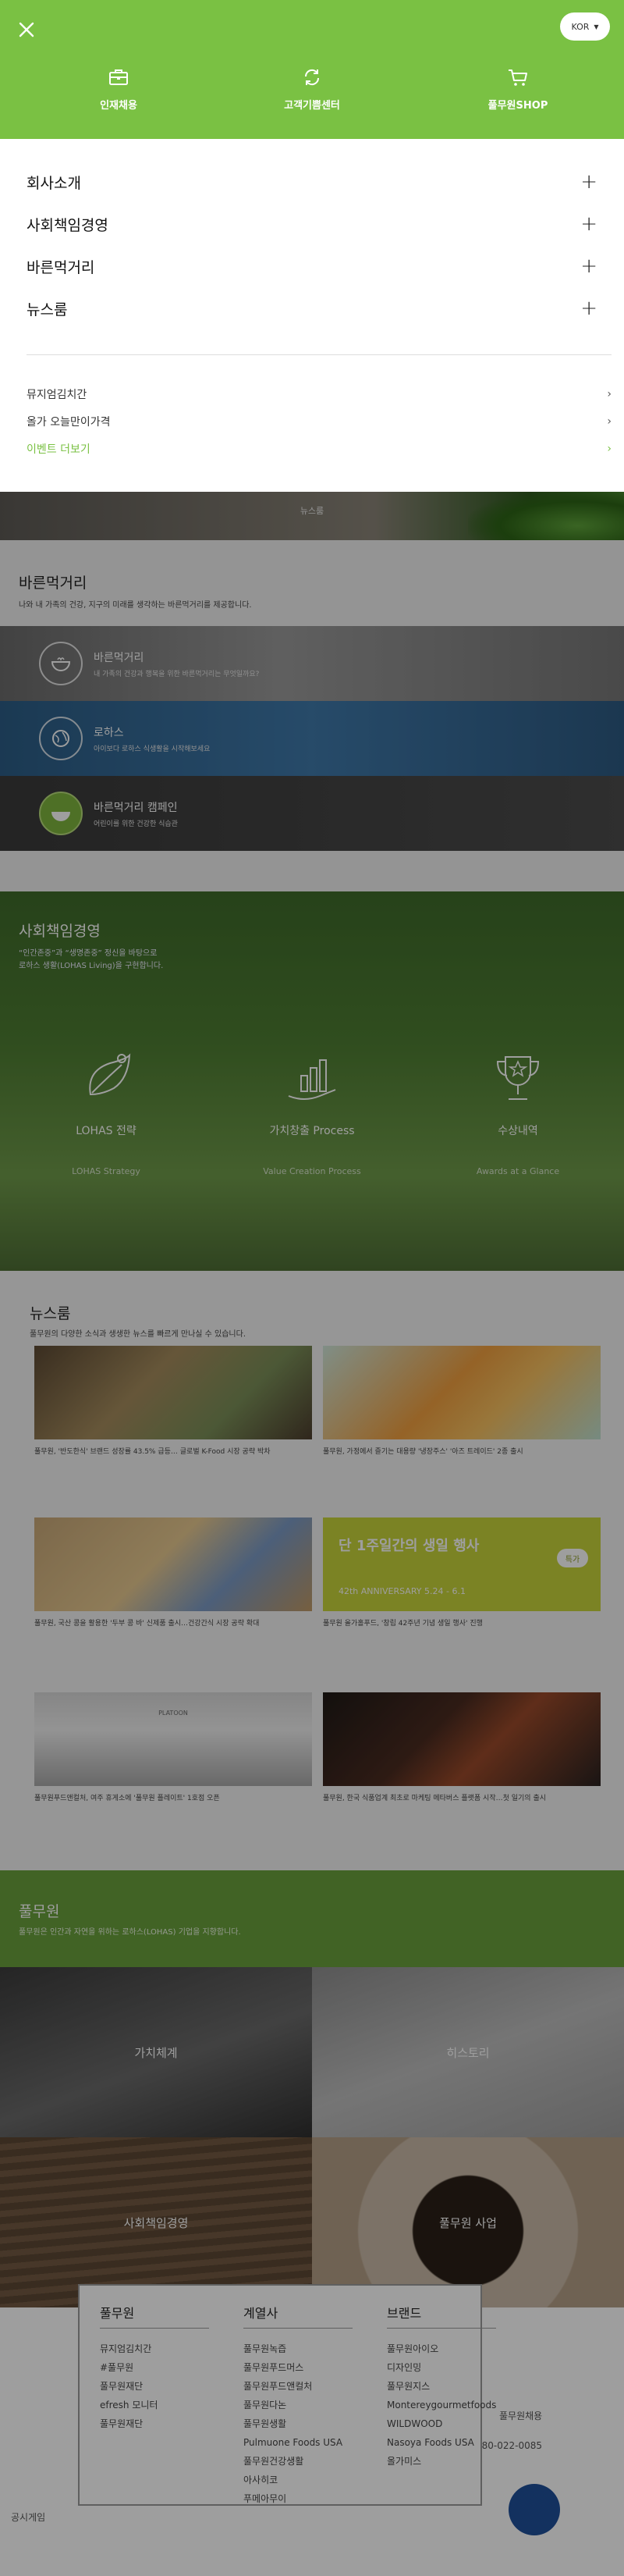 The width and height of the screenshot is (624, 2576). Describe the element at coordinates (320, 421) in the screenshot. I see `sub-link-orga-price: 올가 오늘만이가격 ›` at that location.